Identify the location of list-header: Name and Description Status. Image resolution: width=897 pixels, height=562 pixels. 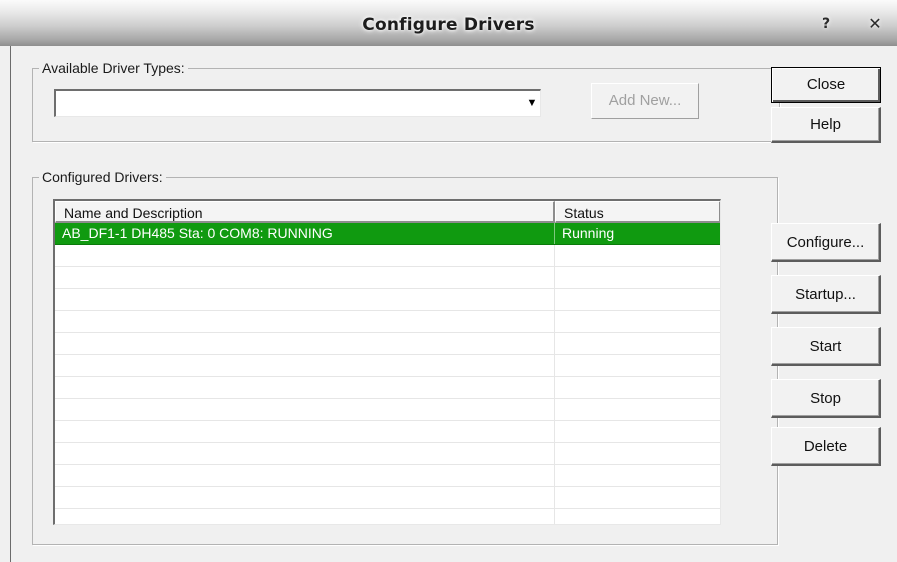
(387, 212).